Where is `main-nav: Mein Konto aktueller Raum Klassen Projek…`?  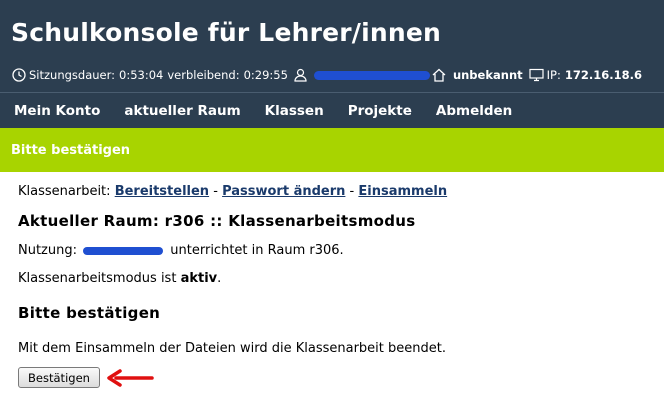
main-nav: Mein Konto aktueller Raum Klassen Projek… is located at coordinates (332, 110).